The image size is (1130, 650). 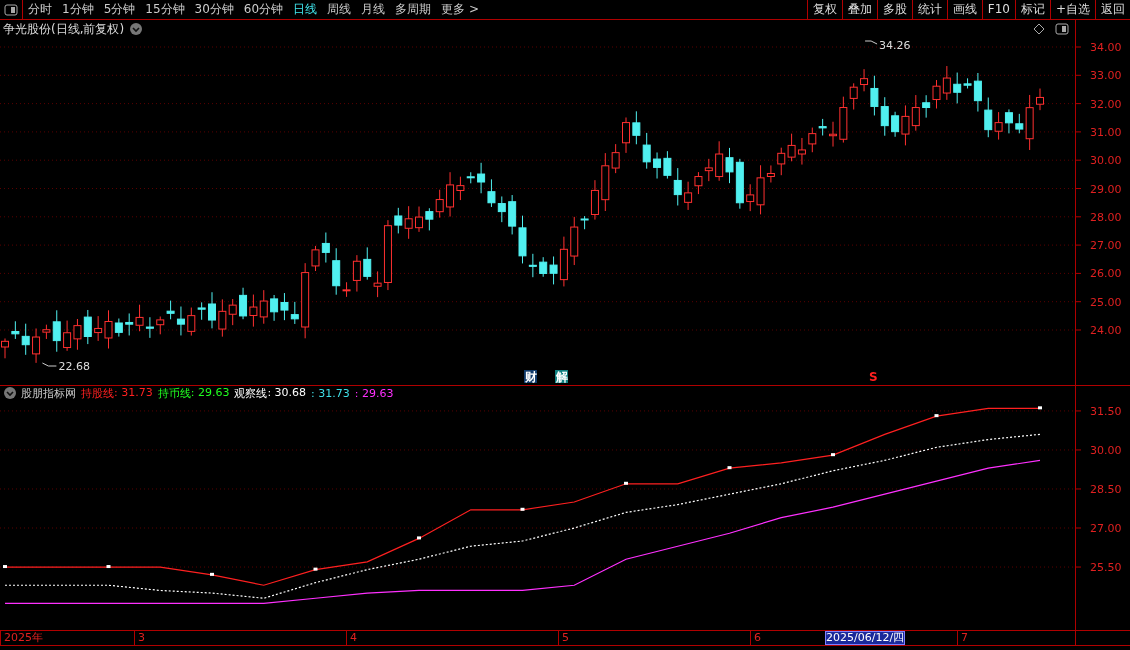 What do you see at coordinates (139, 638) in the screenshot?
I see `date-label: 3` at bounding box center [139, 638].